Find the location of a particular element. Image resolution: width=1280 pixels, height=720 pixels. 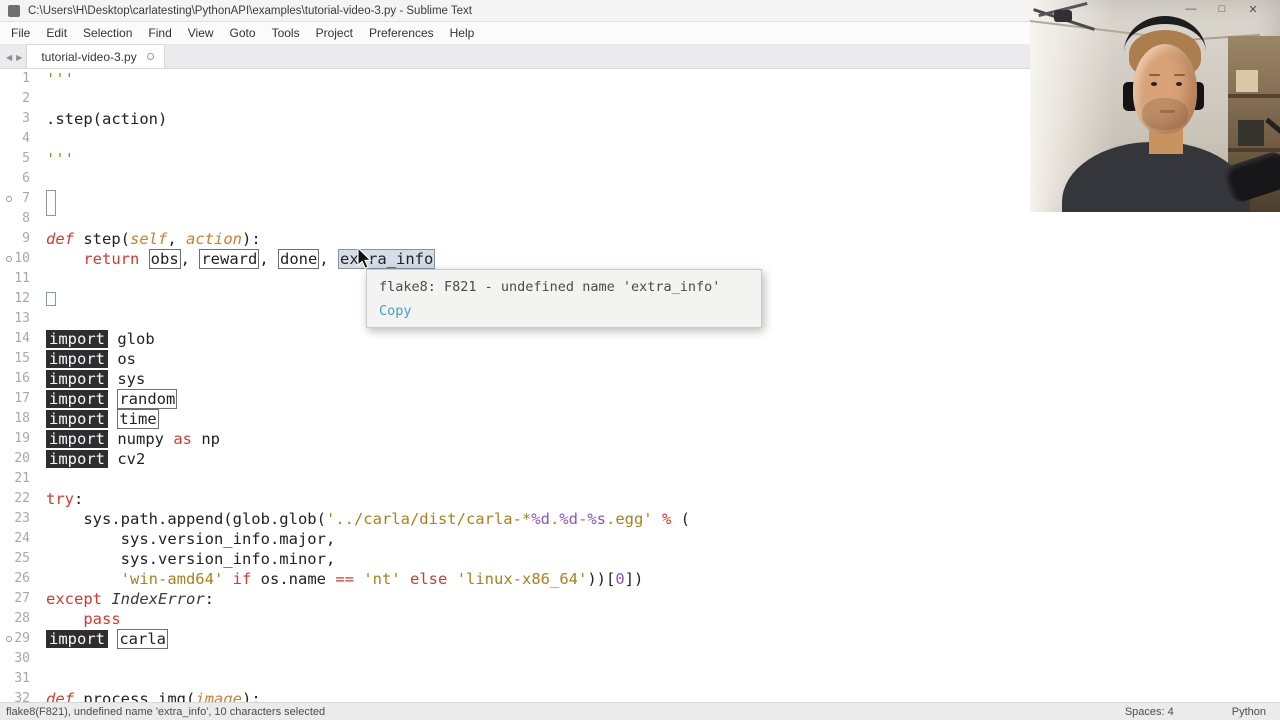

code-line-text: try: is located at coordinates (65, 499).